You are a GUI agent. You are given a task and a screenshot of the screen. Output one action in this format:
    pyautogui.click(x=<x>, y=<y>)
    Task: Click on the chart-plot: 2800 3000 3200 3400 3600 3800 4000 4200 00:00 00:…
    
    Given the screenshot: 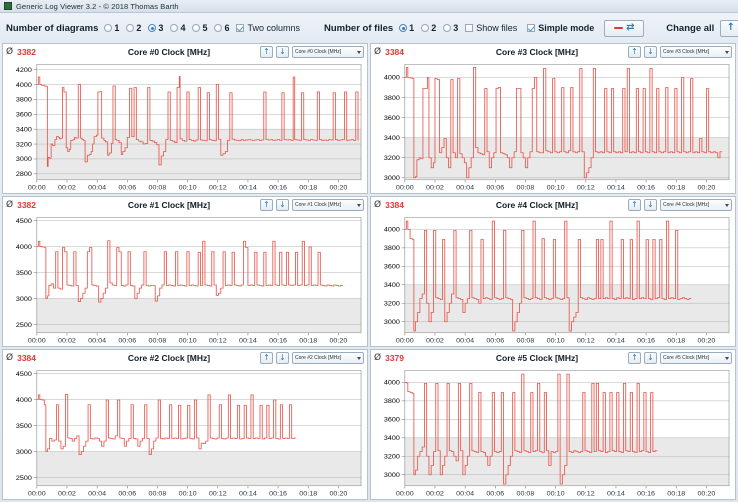 What is the action you would take?
    pyautogui.click(x=185, y=126)
    